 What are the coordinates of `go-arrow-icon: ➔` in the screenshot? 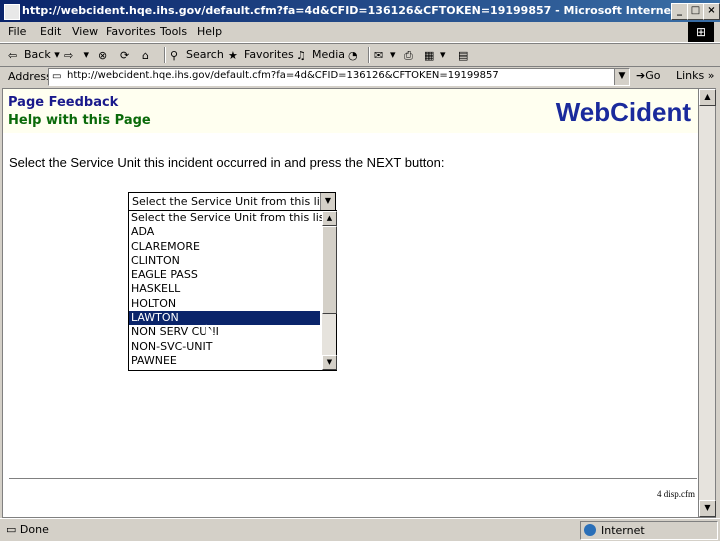 It's located at (641, 75).